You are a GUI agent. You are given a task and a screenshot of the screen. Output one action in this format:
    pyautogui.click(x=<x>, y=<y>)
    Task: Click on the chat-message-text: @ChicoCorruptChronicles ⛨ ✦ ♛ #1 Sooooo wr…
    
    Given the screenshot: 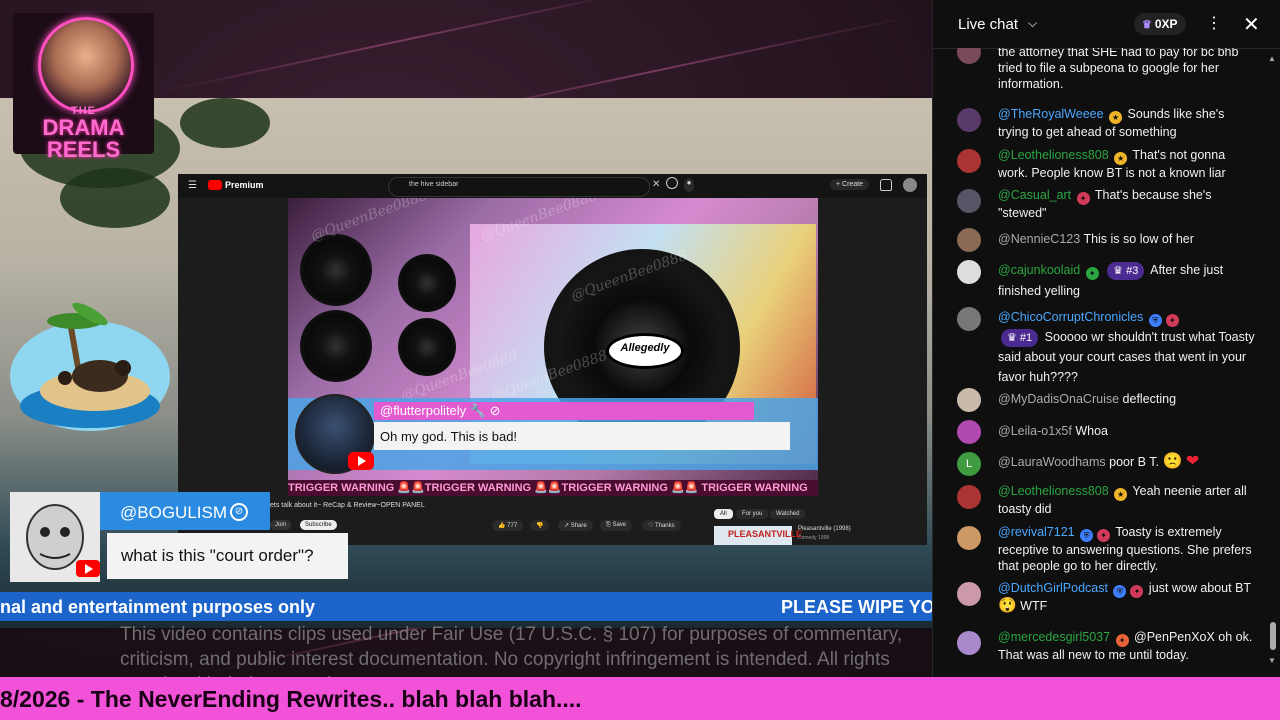 What is the action you would take?
    pyautogui.click(x=1126, y=347)
    